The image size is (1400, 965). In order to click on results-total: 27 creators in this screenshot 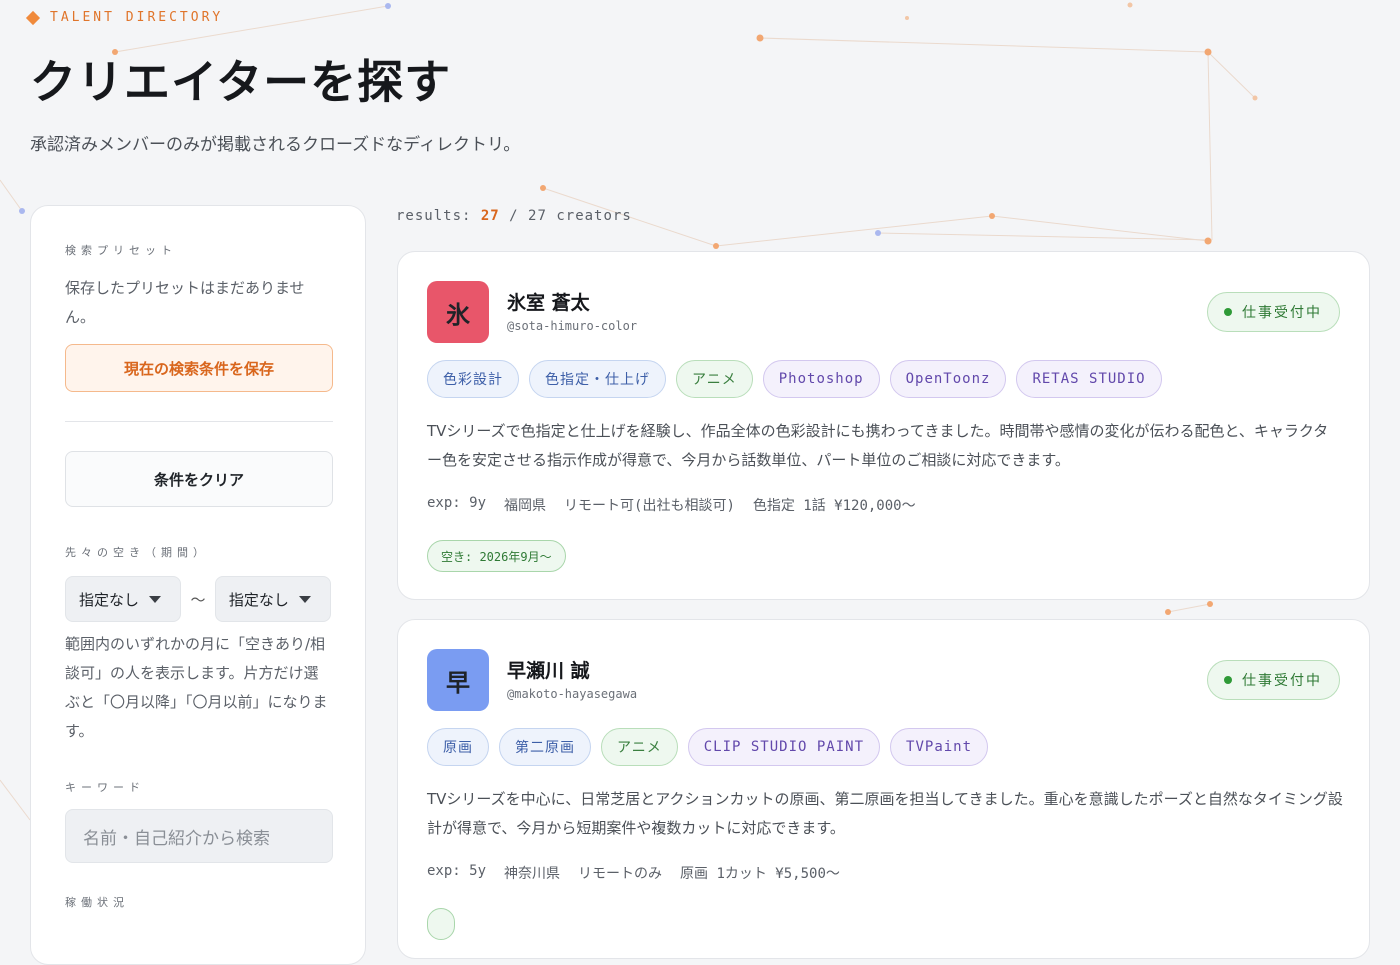, I will do `click(580, 216)`.